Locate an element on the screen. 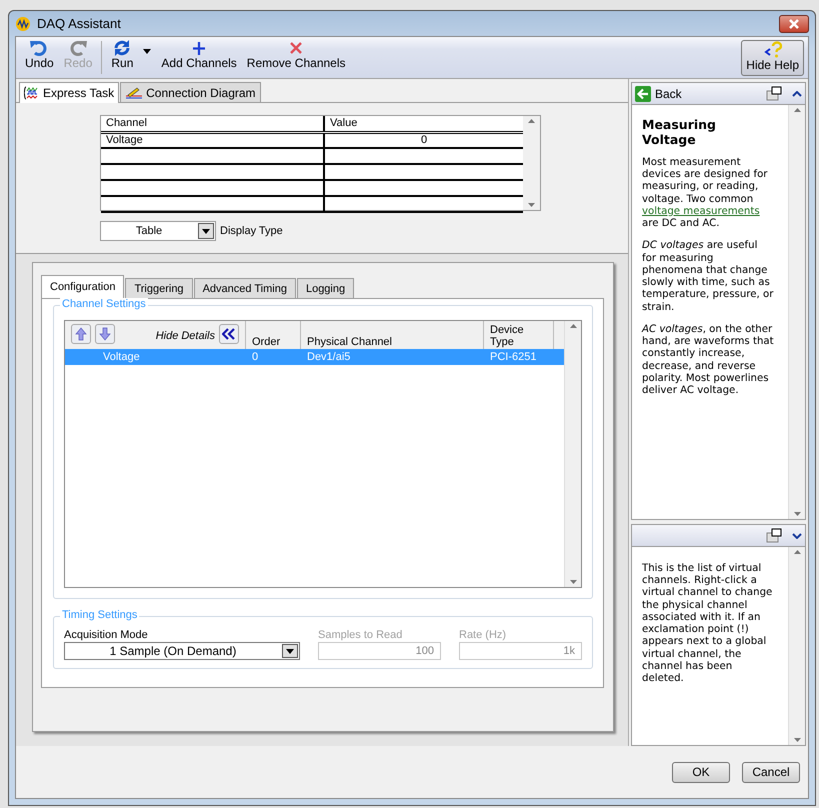 The image size is (819, 808). hide-help-button: Hide Help is located at coordinates (772, 58).